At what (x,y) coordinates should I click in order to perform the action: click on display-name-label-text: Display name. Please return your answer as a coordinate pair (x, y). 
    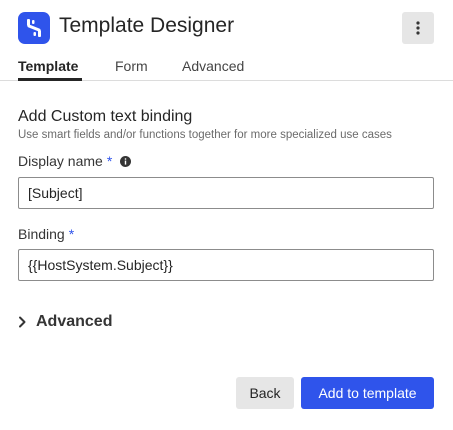
    Looking at the image, I should click on (60, 161).